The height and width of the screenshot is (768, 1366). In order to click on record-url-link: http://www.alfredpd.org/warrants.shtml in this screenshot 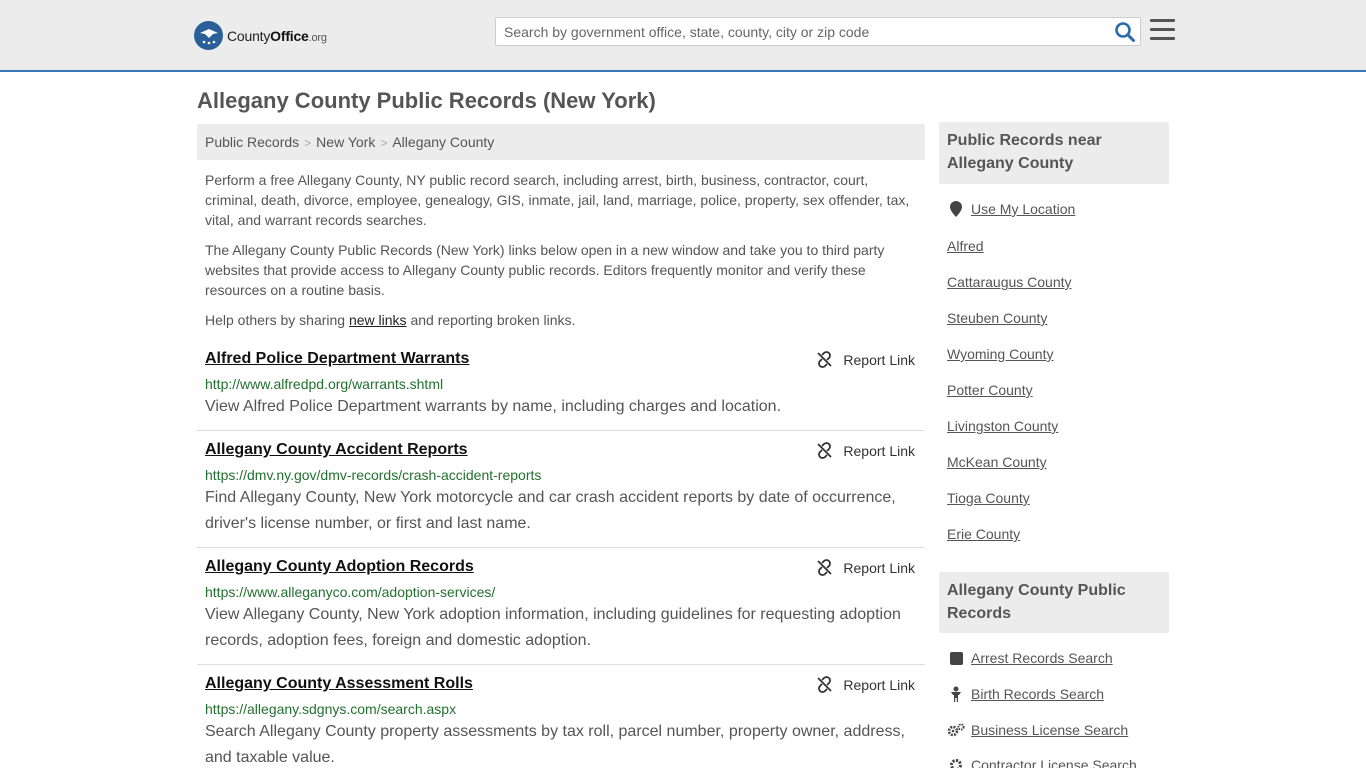, I will do `click(324, 384)`.